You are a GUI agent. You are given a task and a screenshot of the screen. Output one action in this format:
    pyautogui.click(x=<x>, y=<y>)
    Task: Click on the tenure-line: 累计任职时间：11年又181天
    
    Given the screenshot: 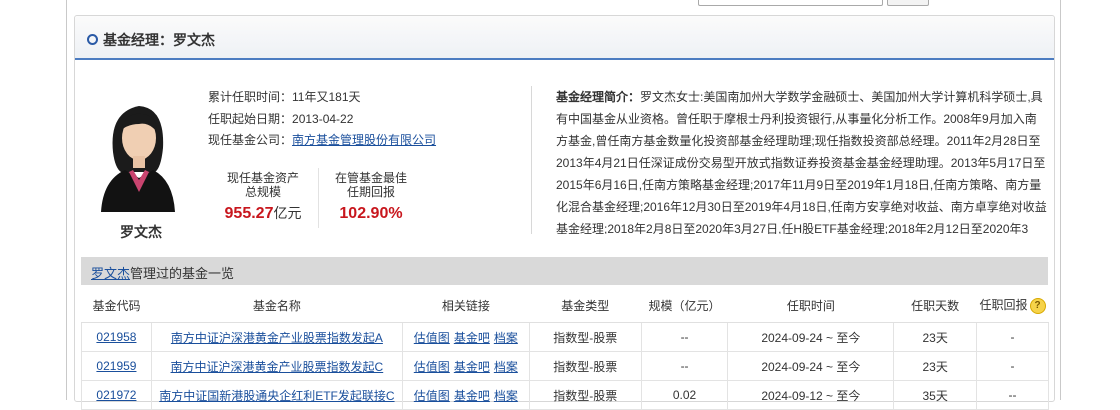 What is the action you would take?
    pyautogui.click(x=284, y=96)
    